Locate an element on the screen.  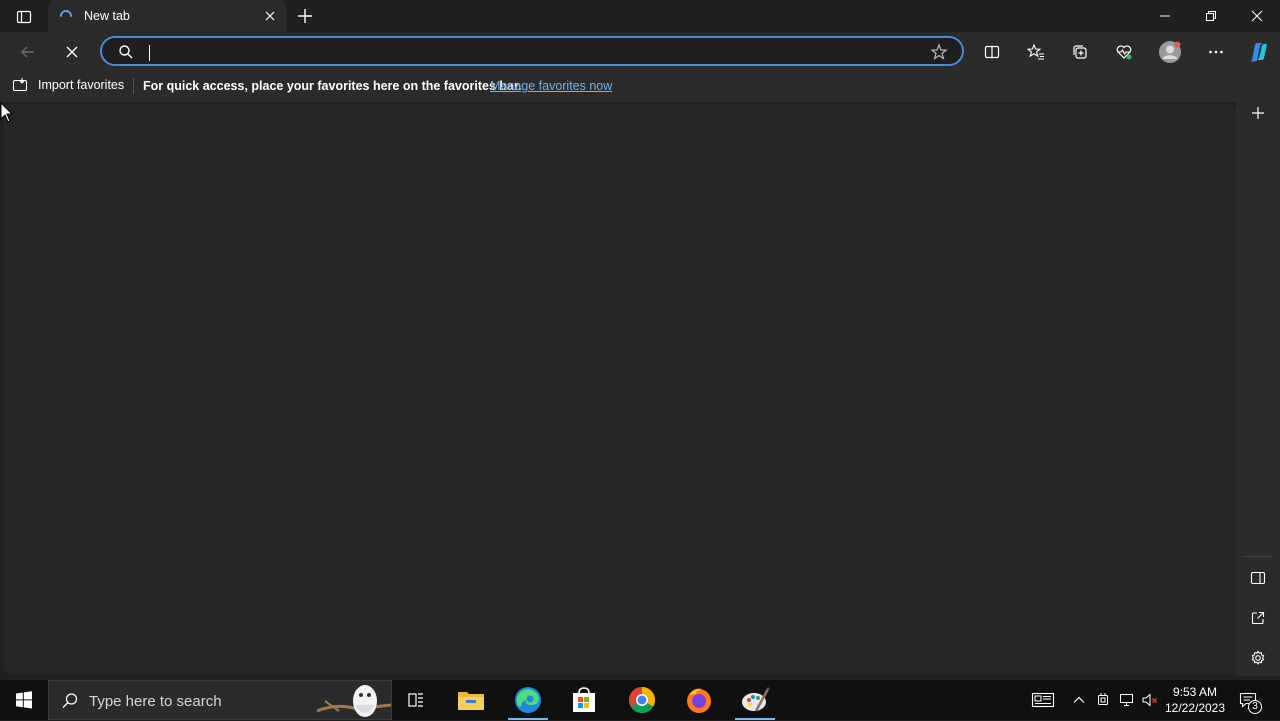
new-tab-button is located at coordinates (305, 16).